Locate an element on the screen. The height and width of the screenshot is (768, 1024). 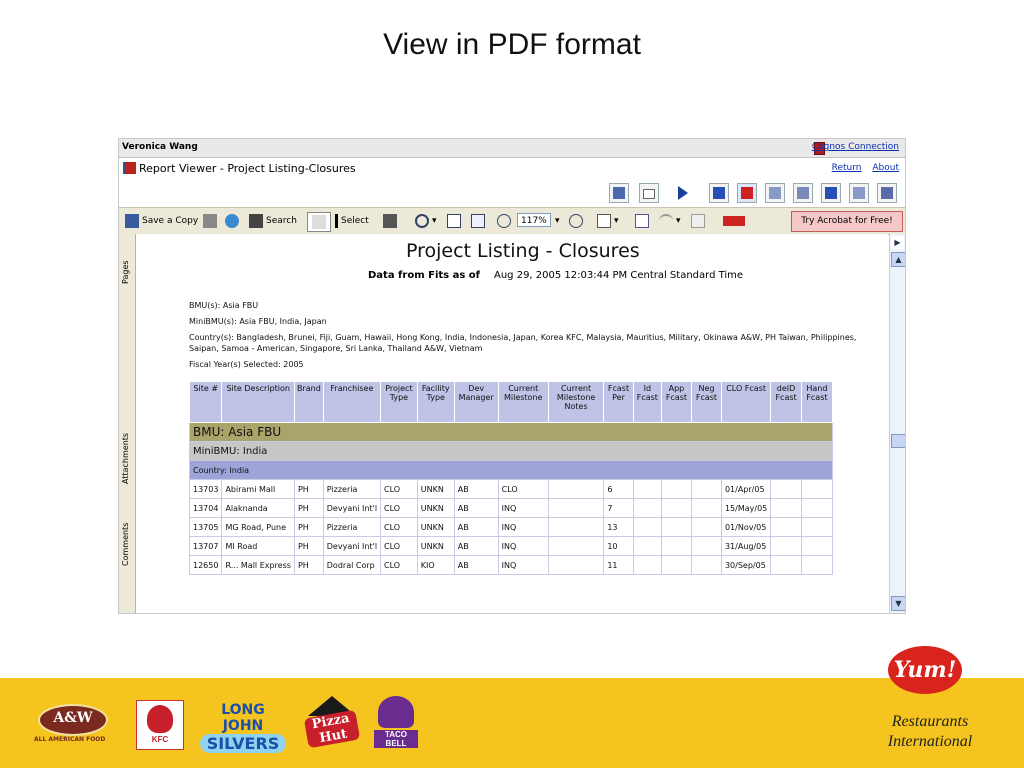
try-acrobat-button: Try Acrobat for Free! is located at coordinates (847, 221).